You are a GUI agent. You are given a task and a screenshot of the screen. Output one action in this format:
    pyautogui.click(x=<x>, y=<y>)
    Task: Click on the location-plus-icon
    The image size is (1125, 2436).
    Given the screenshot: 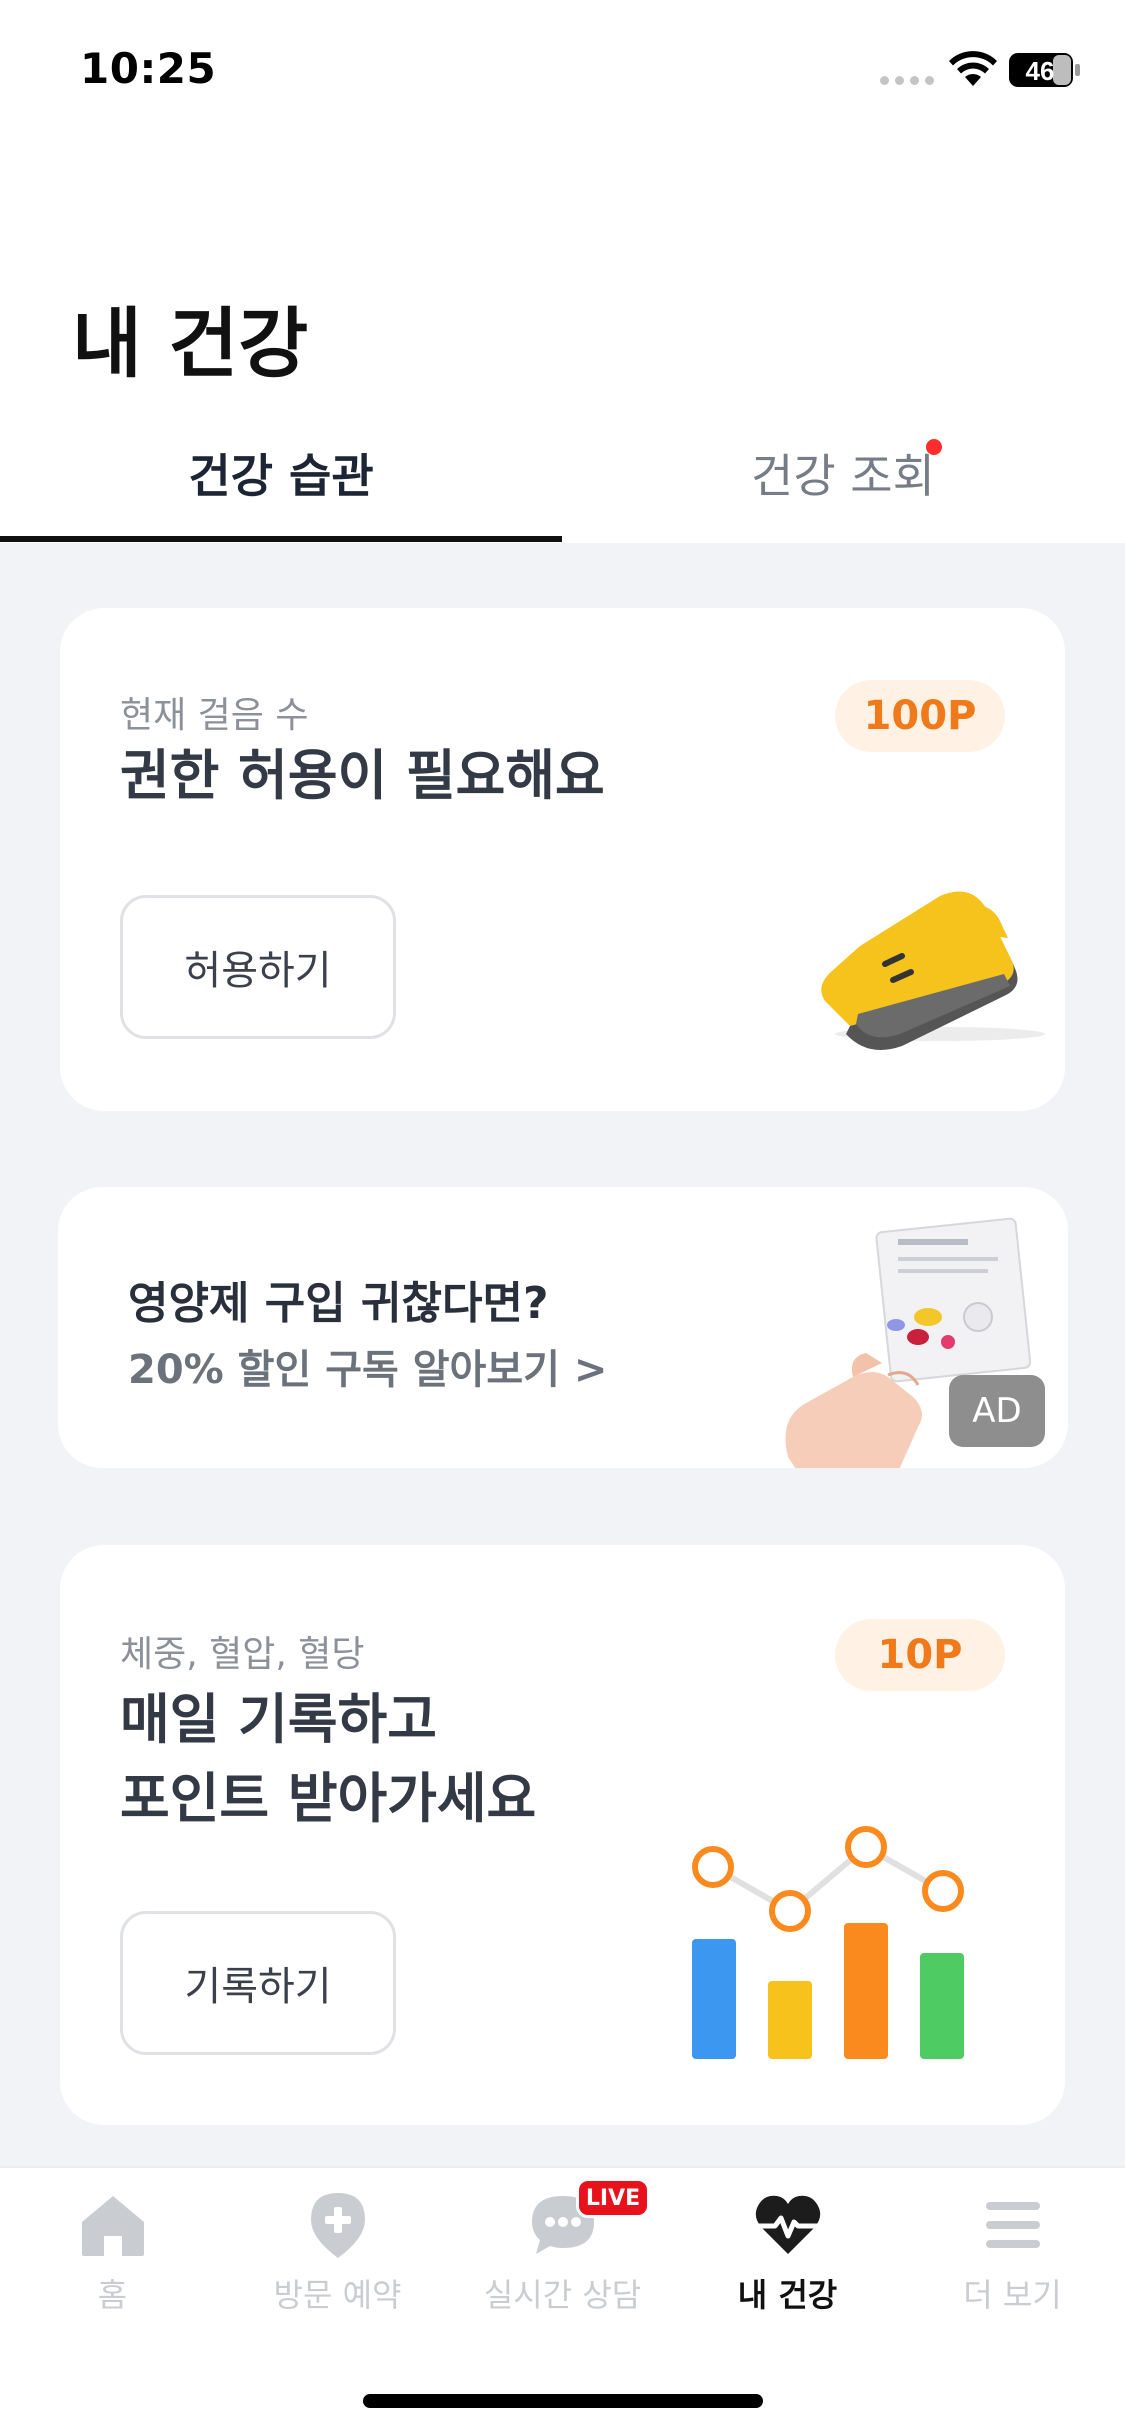 What is the action you would take?
    pyautogui.click(x=337, y=2225)
    